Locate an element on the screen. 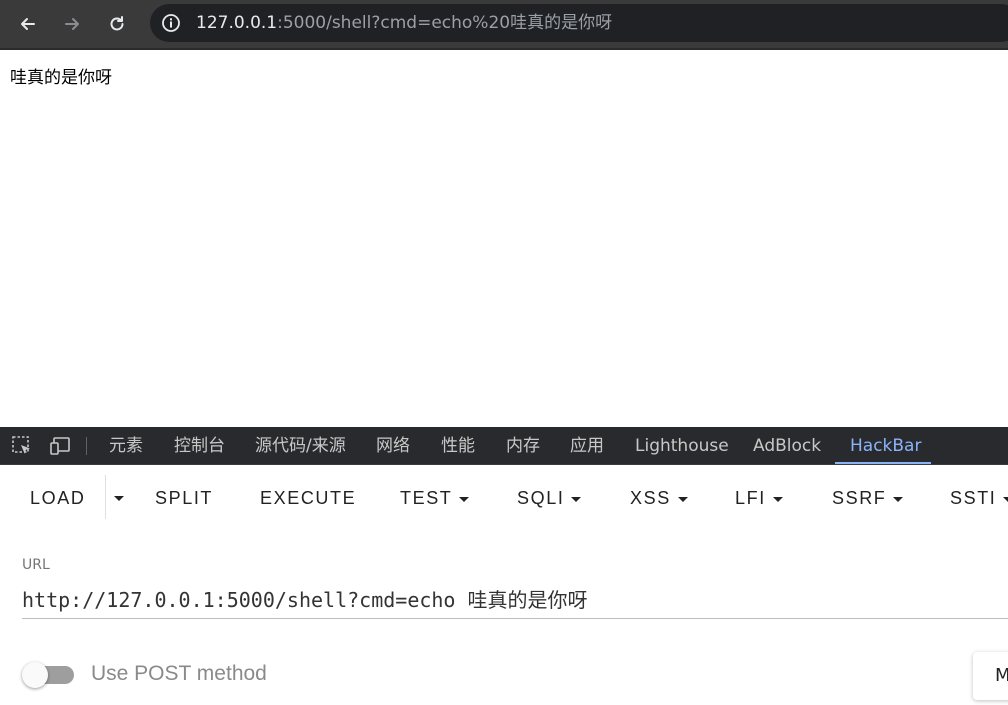 Image resolution: width=1008 pixels, height=705 pixels. address-bar: 127.0.0.1:5000/shell?cmd=echo%20哇真的是你呀 is located at coordinates (579, 23).